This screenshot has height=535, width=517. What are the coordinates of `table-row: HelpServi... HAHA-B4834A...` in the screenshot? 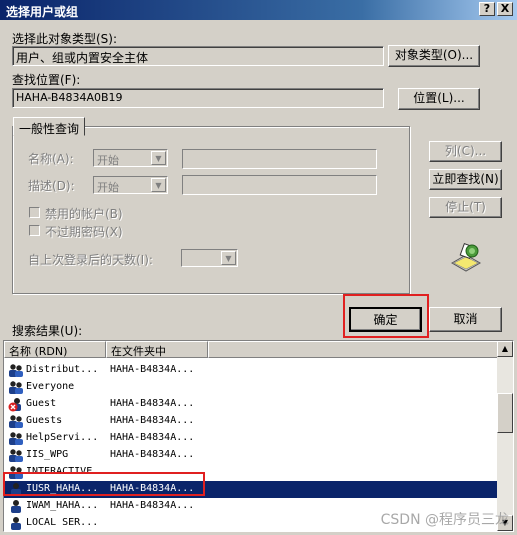 It's located at (251, 438).